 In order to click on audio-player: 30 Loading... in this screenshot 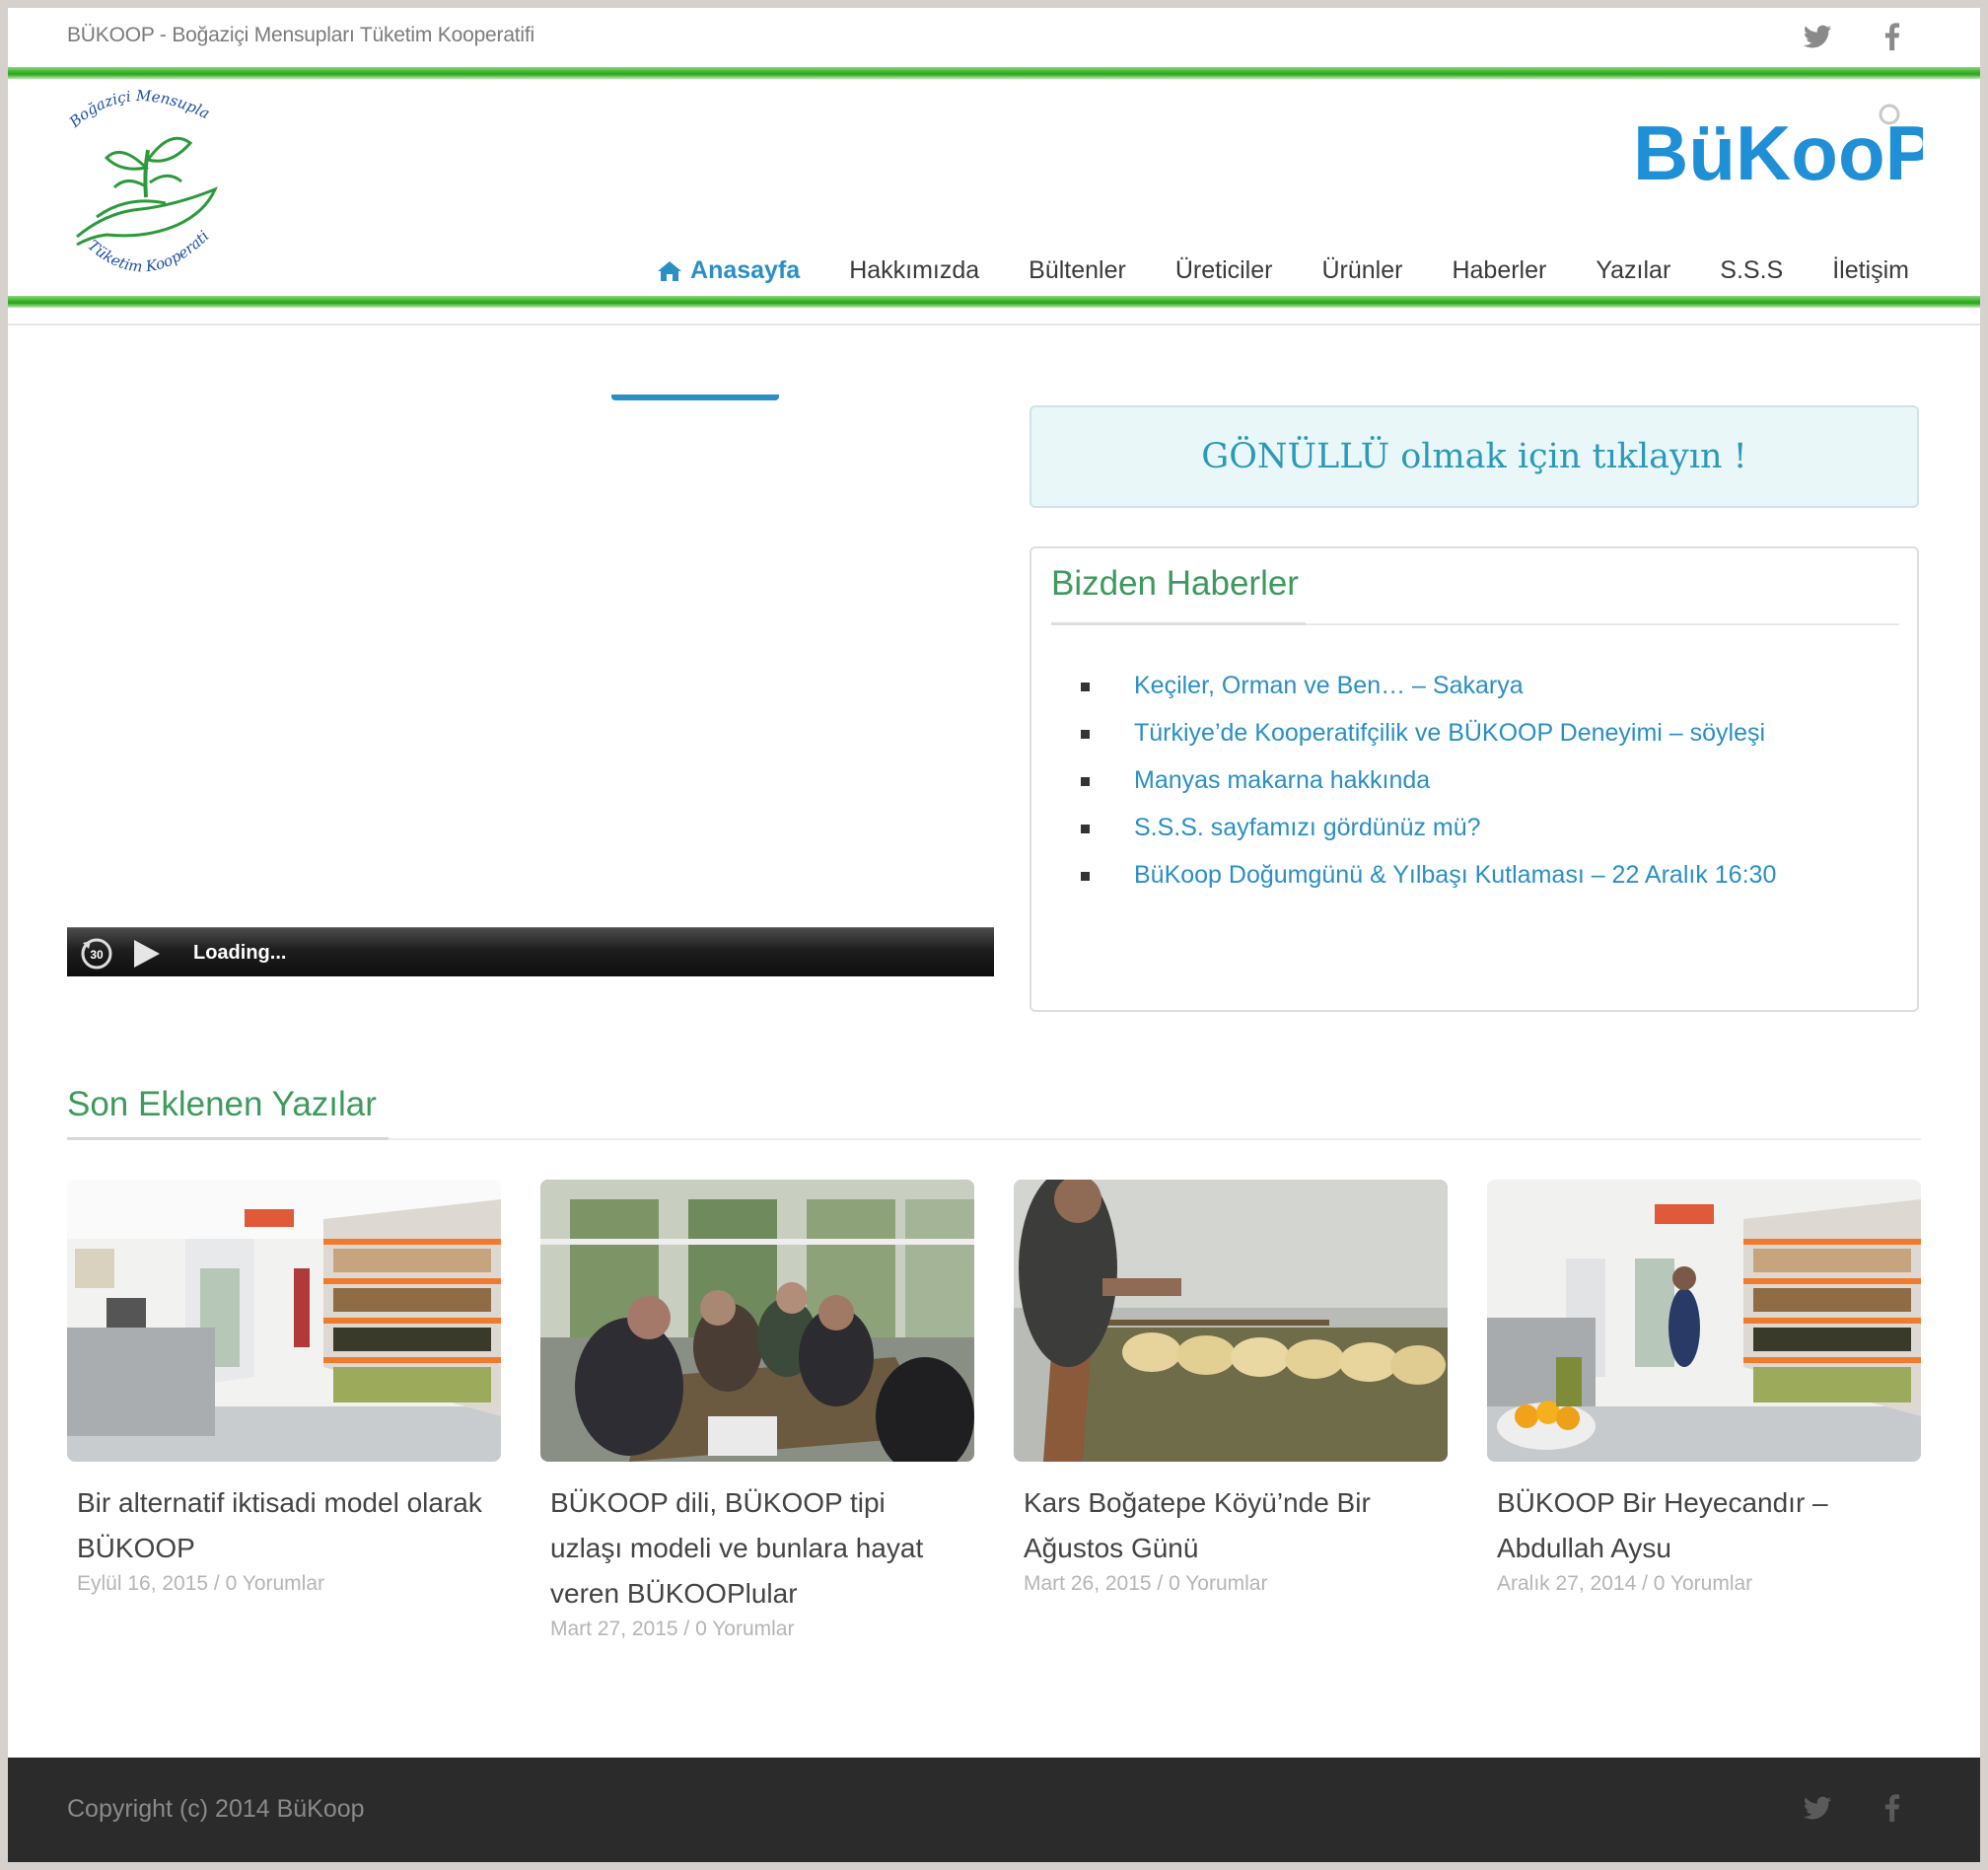, I will do `click(530, 951)`.